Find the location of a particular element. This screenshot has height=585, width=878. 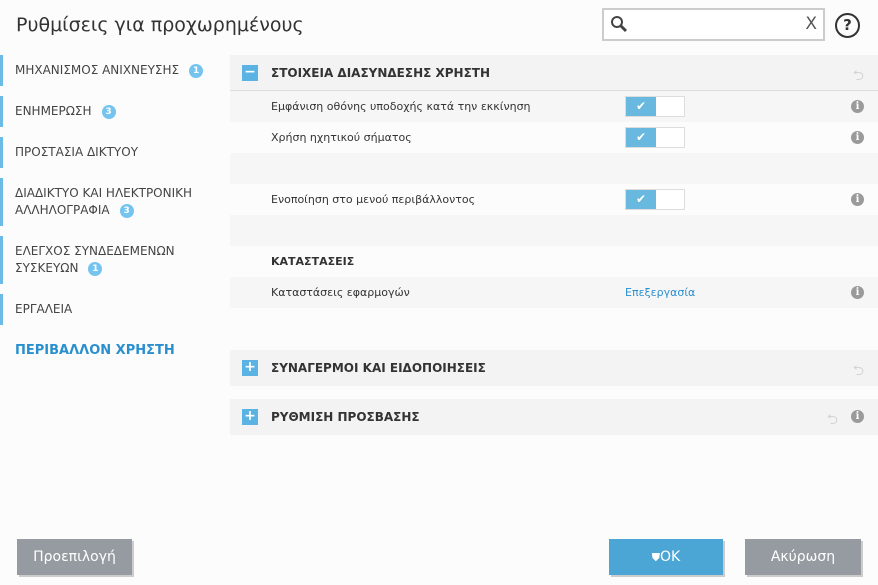

context-menu-toggle: ✔ is located at coordinates (655, 199).